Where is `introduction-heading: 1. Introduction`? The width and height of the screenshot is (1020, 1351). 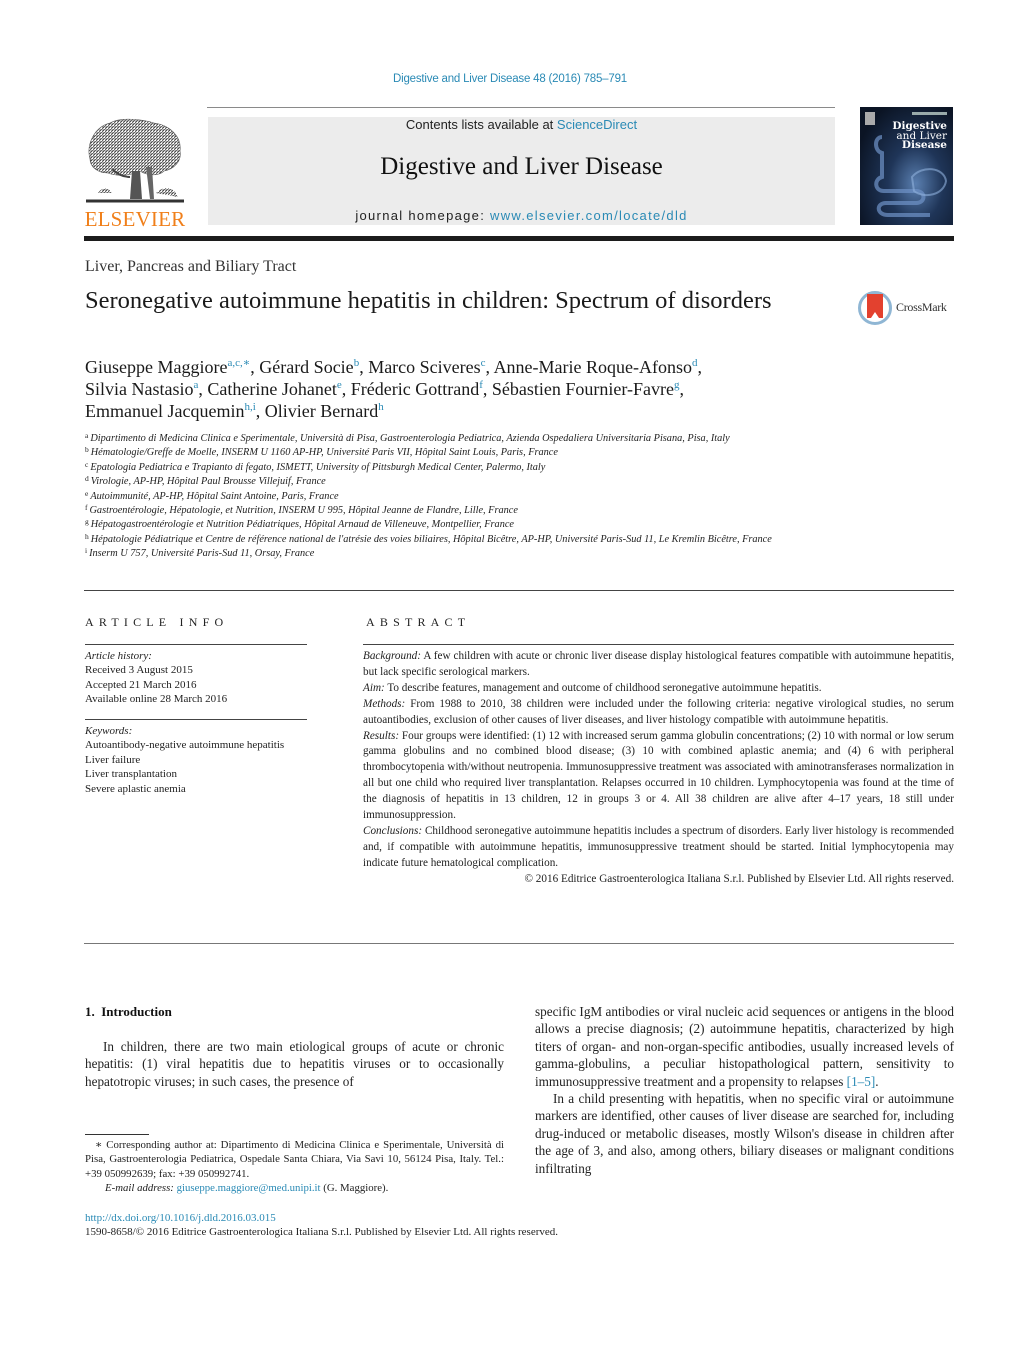 introduction-heading: 1. Introduction is located at coordinates (128, 1011).